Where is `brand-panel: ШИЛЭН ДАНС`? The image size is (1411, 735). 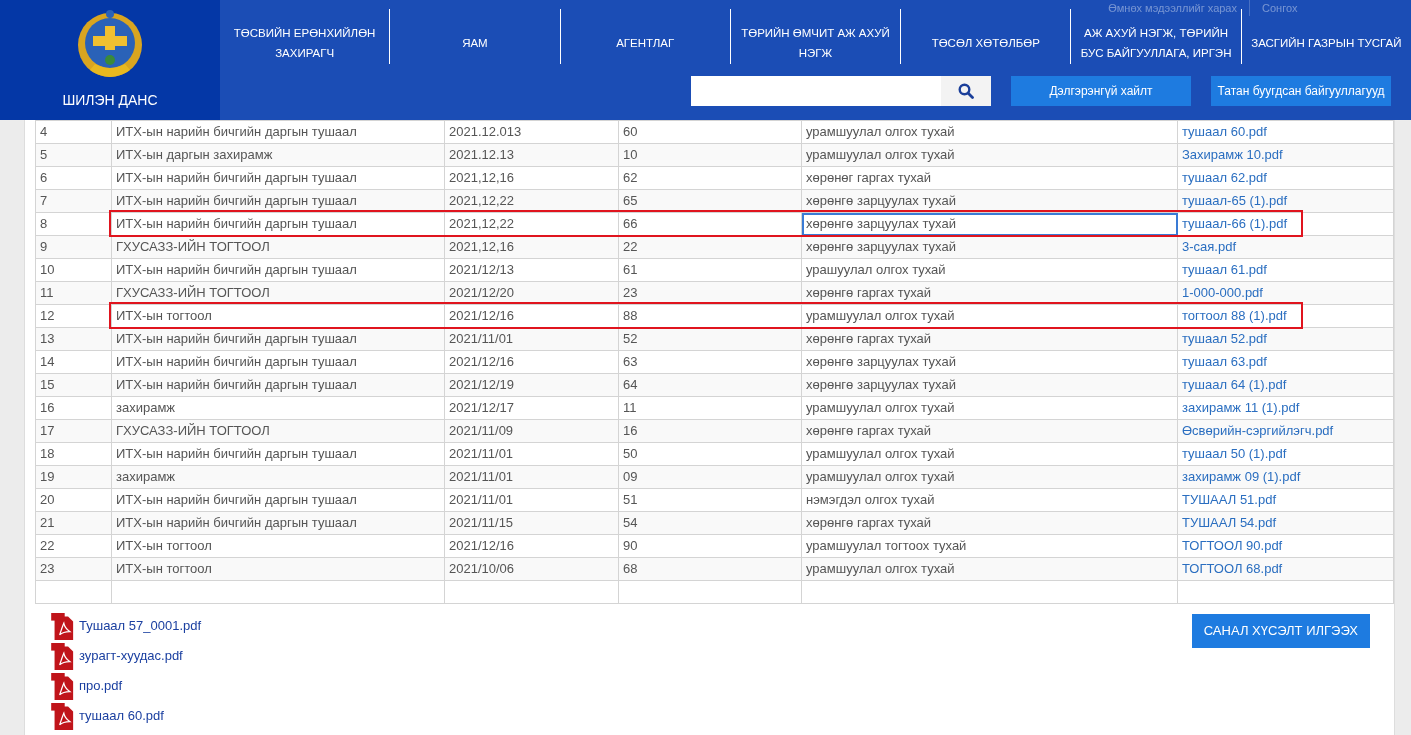
brand-panel: ШИЛЭН ДАНС is located at coordinates (110, 60).